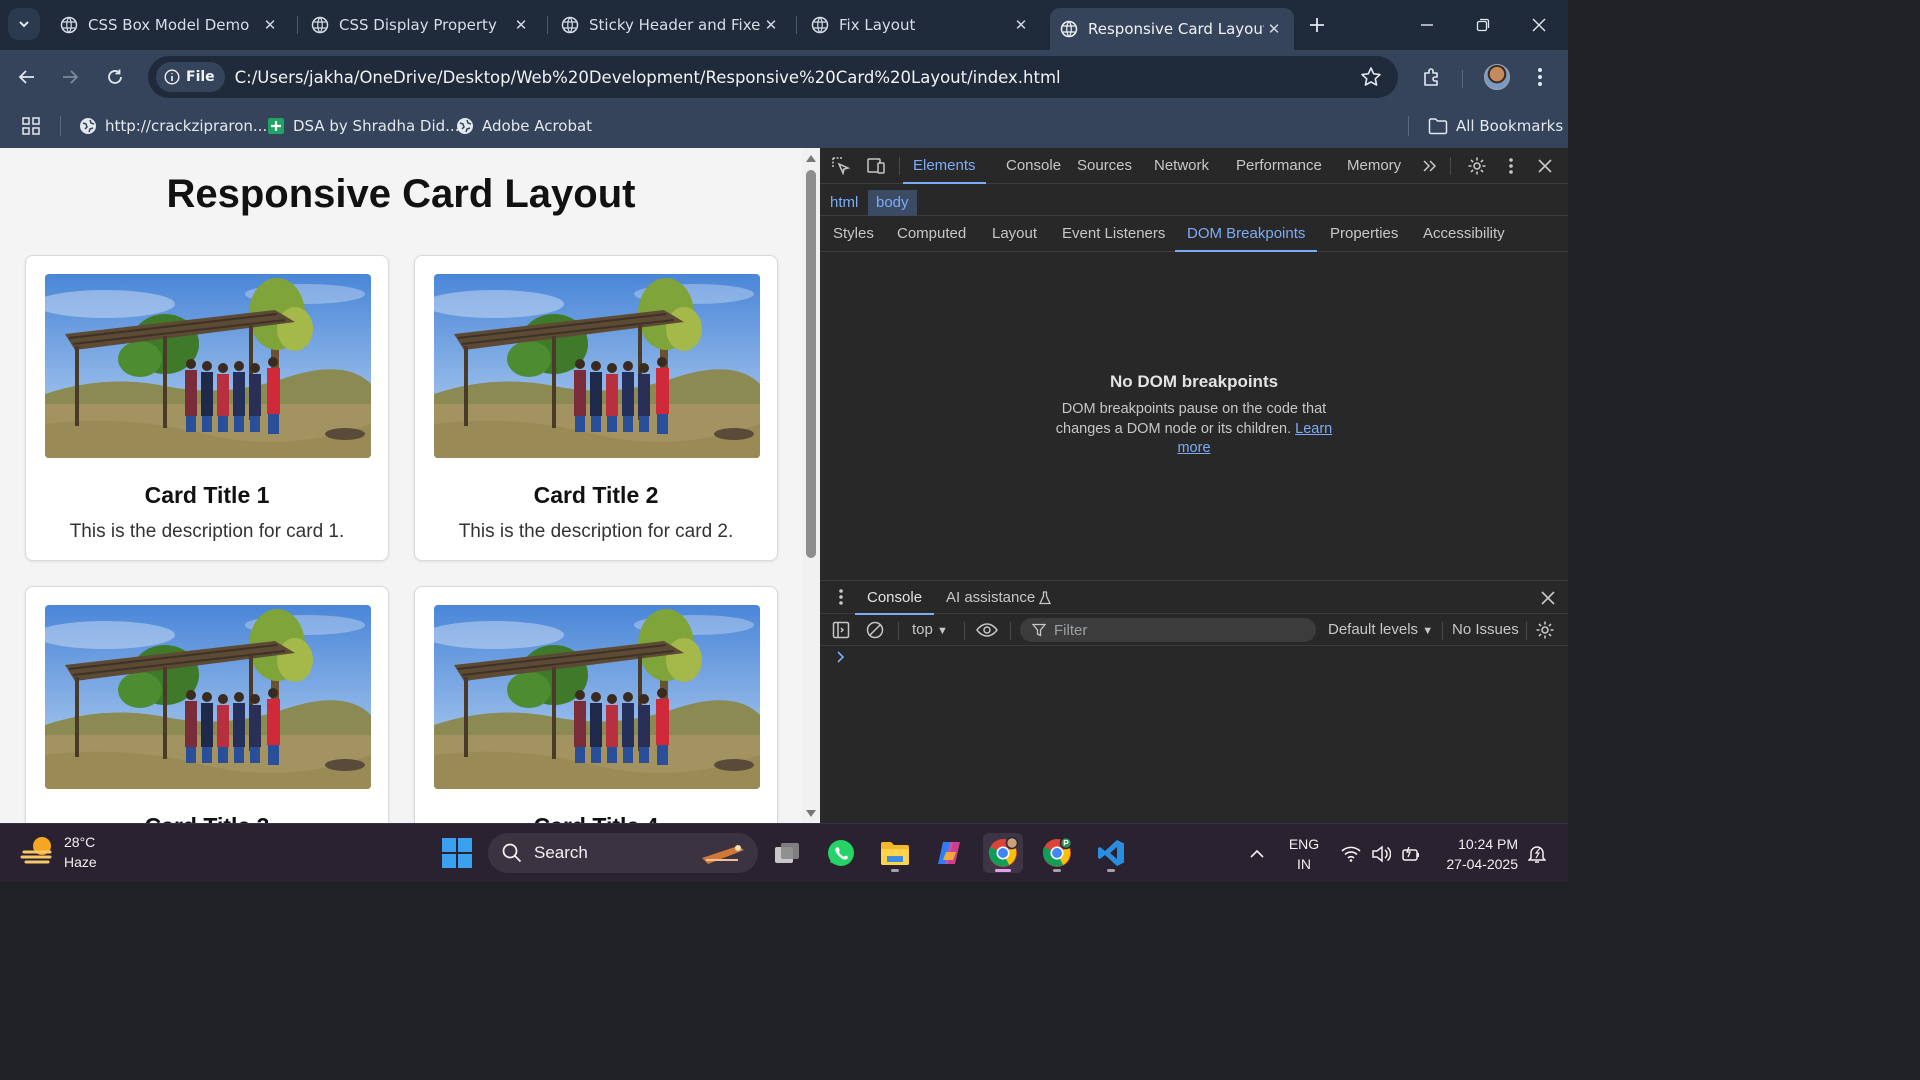  Describe the element at coordinates (1104, 165) in the screenshot. I see `devtools-tab-sources: Sources` at that location.